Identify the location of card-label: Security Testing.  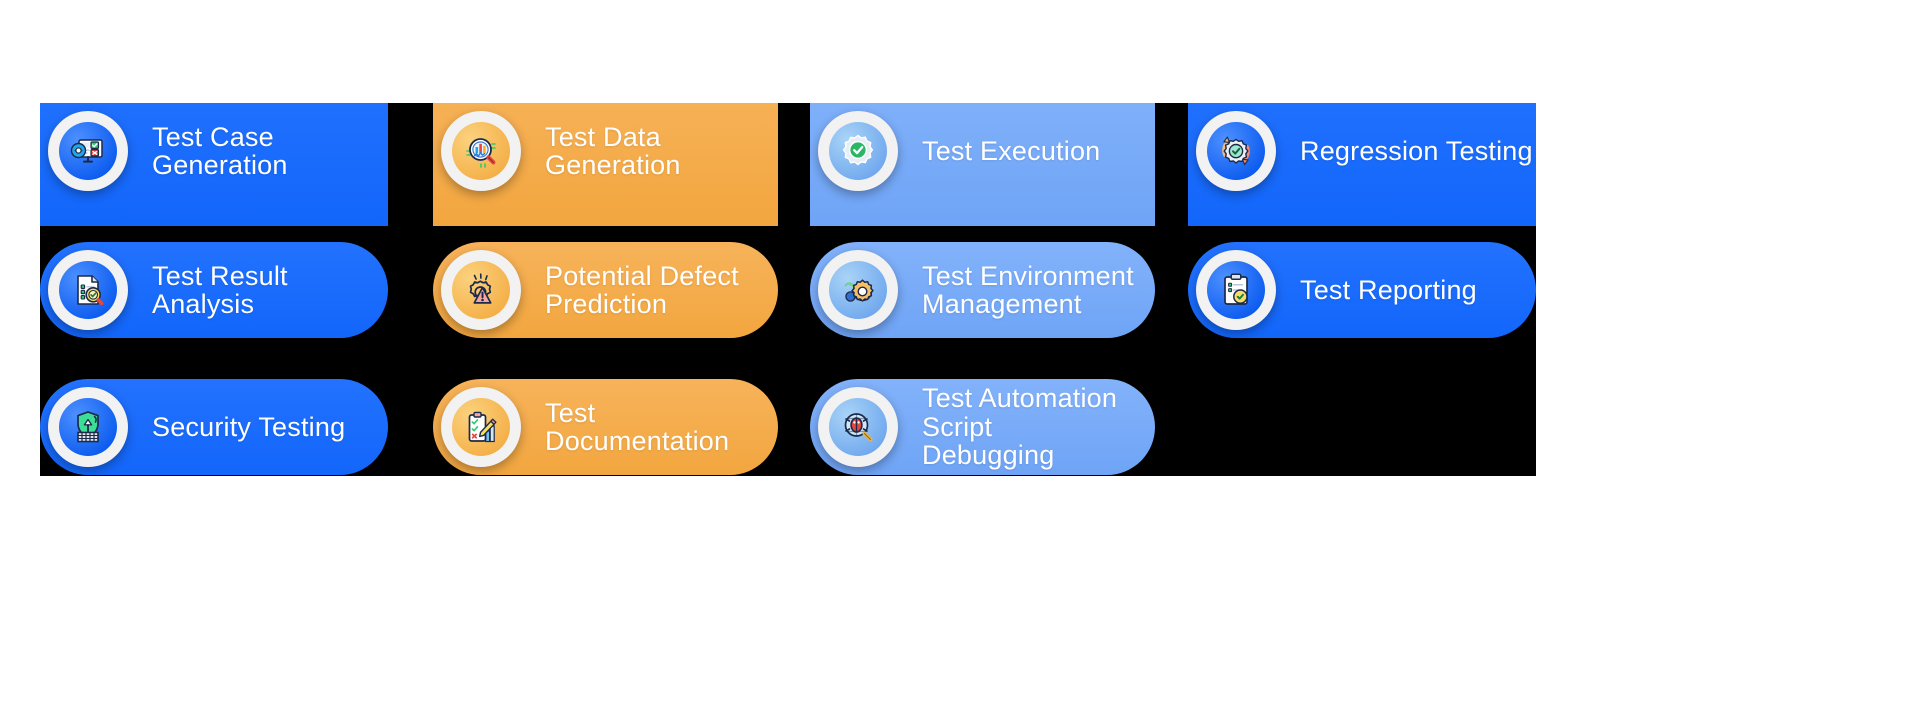
(249, 426).